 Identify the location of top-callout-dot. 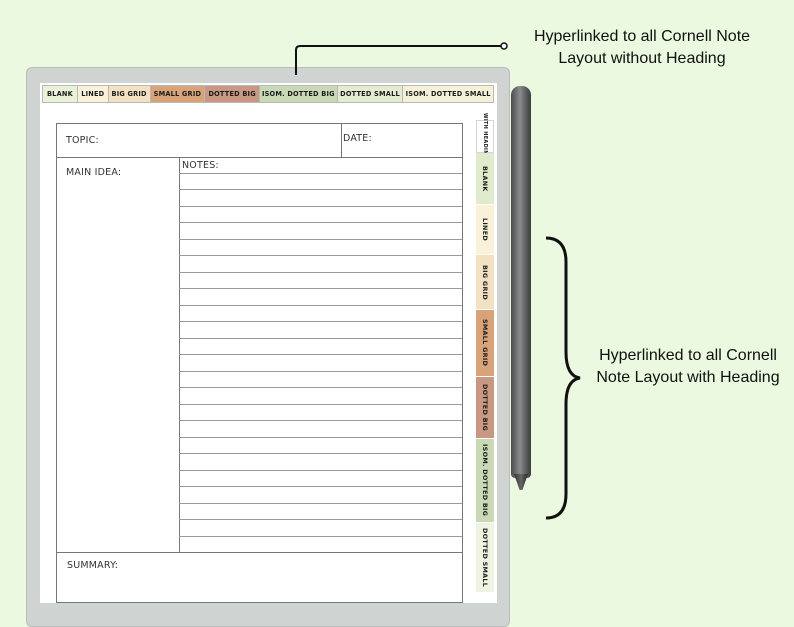
(504, 46).